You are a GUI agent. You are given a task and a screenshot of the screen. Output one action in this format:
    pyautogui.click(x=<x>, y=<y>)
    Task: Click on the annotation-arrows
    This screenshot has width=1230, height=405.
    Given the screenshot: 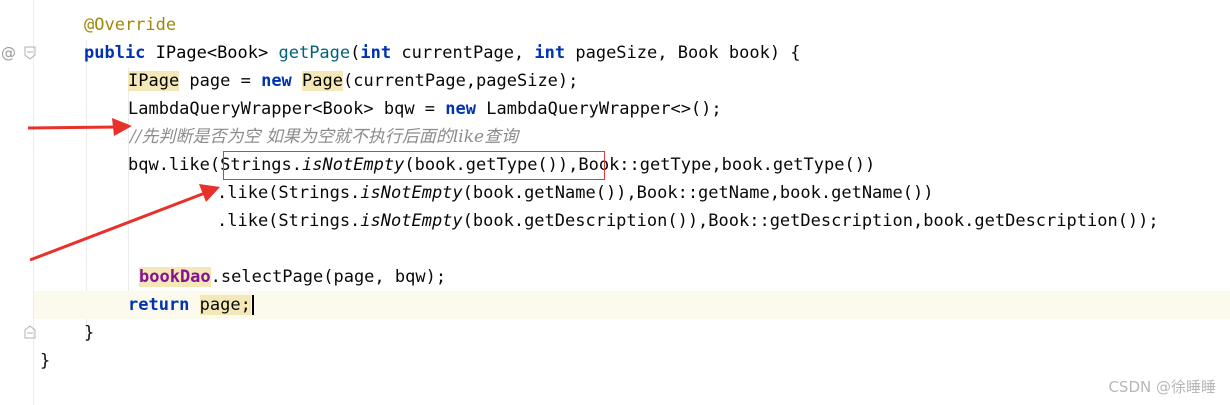 What is the action you would take?
    pyautogui.click(x=123, y=190)
    